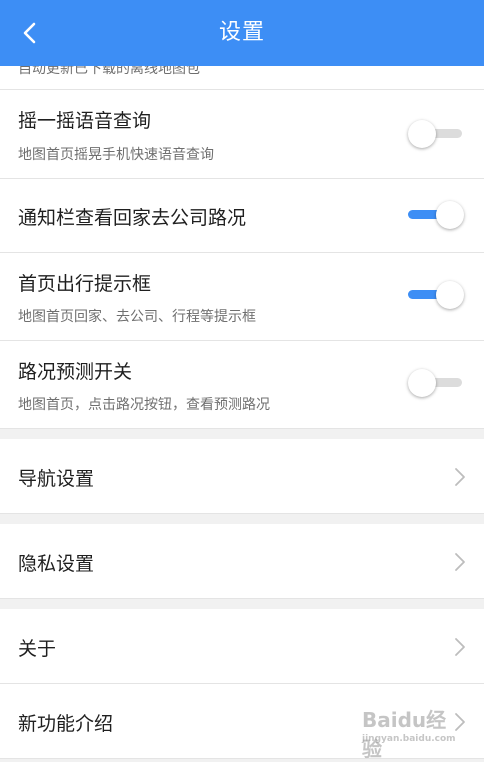 The height and width of the screenshot is (762, 484). Describe the element at coordinates (137, 317) in the screenshot. I see `row-subtitle: 地图首页回家、去公司、行程等提示框` at that location.